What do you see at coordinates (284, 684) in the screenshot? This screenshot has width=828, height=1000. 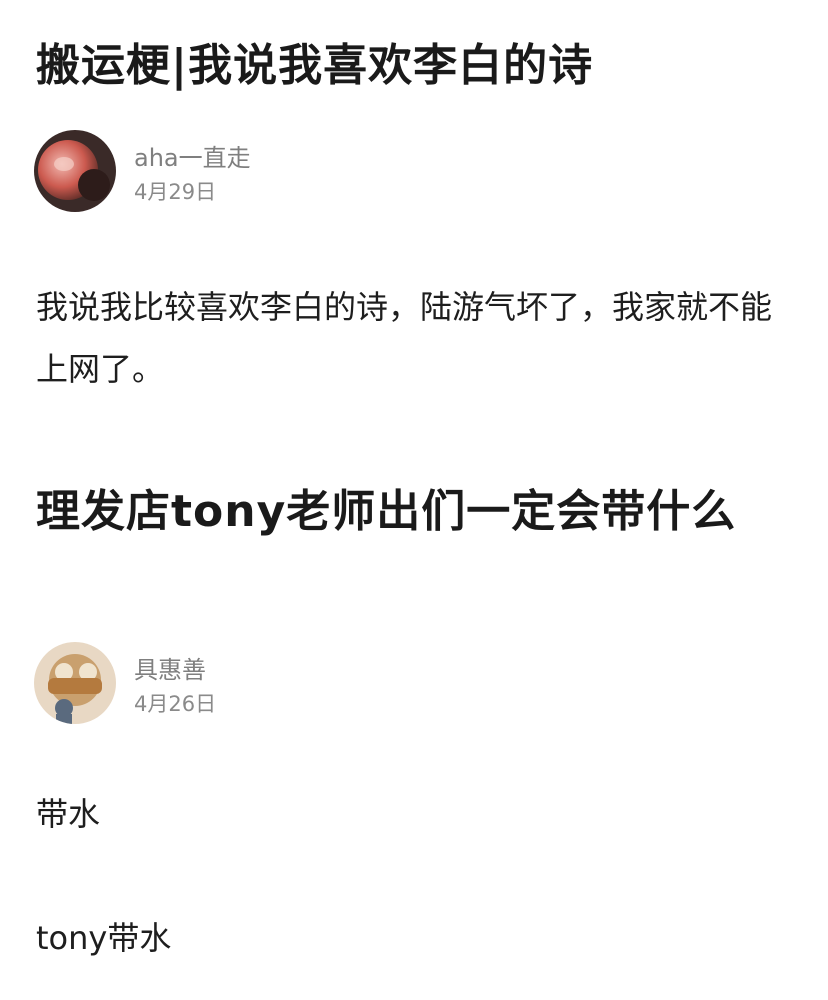 I see `author-row: 具惠善 4月26日` at bounding box center [284, 684].